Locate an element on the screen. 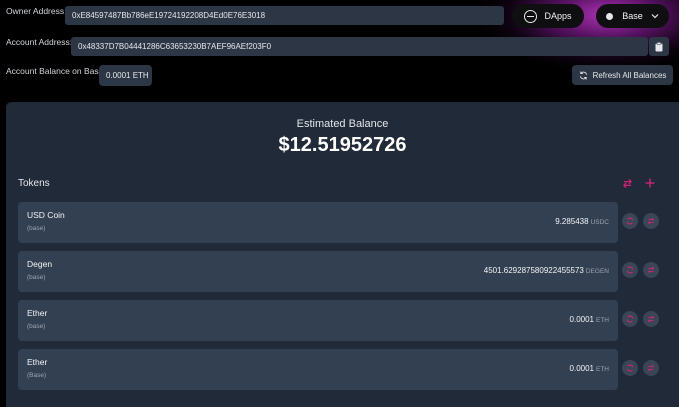 This screenshot has width=679, height=407. token-unit: USDC is located at coordinates (599, 222).